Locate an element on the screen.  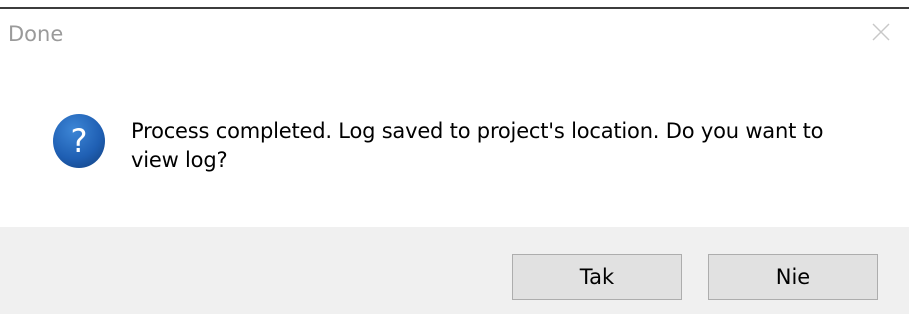
close-icon is located at coordinates (881, 32).